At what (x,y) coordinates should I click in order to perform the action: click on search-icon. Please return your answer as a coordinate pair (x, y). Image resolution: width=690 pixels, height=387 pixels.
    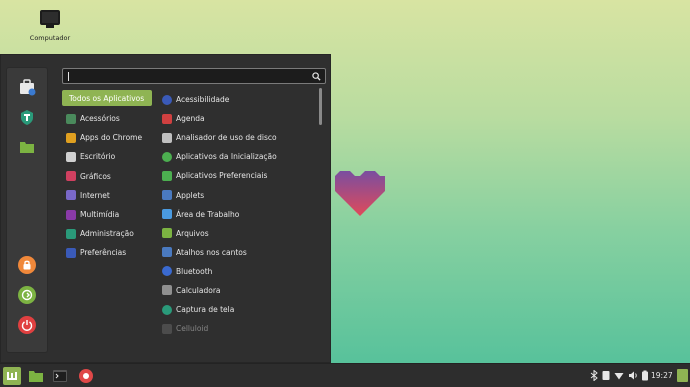
    Looking at the image, I should click on (316, 76).